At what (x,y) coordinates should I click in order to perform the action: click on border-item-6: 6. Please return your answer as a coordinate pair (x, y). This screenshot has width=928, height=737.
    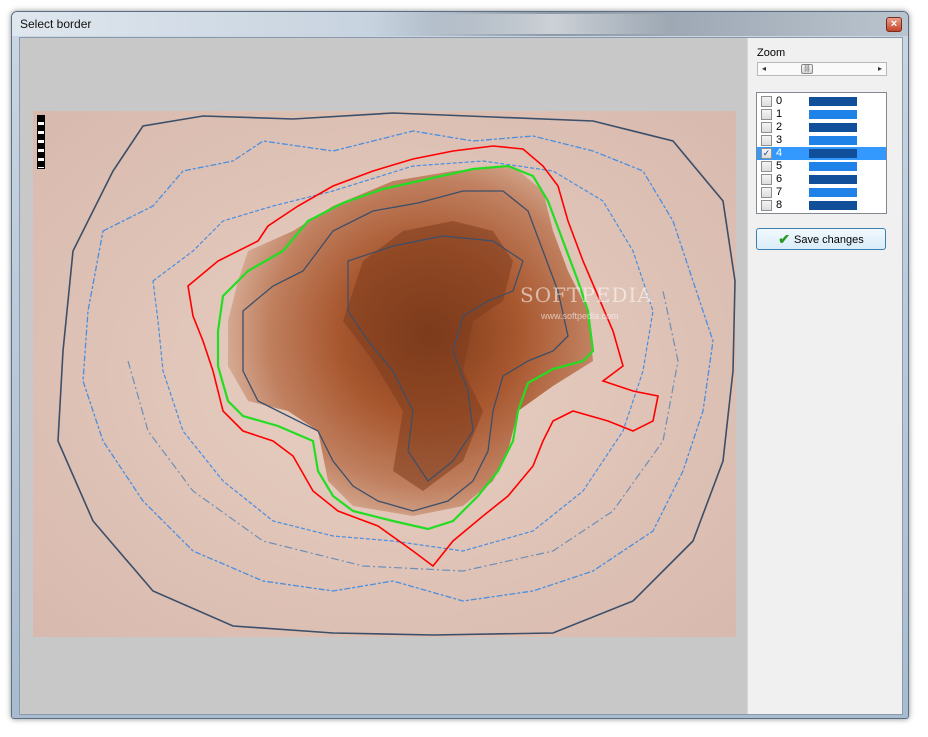
    Looking at the image, I should click on (821, 179).